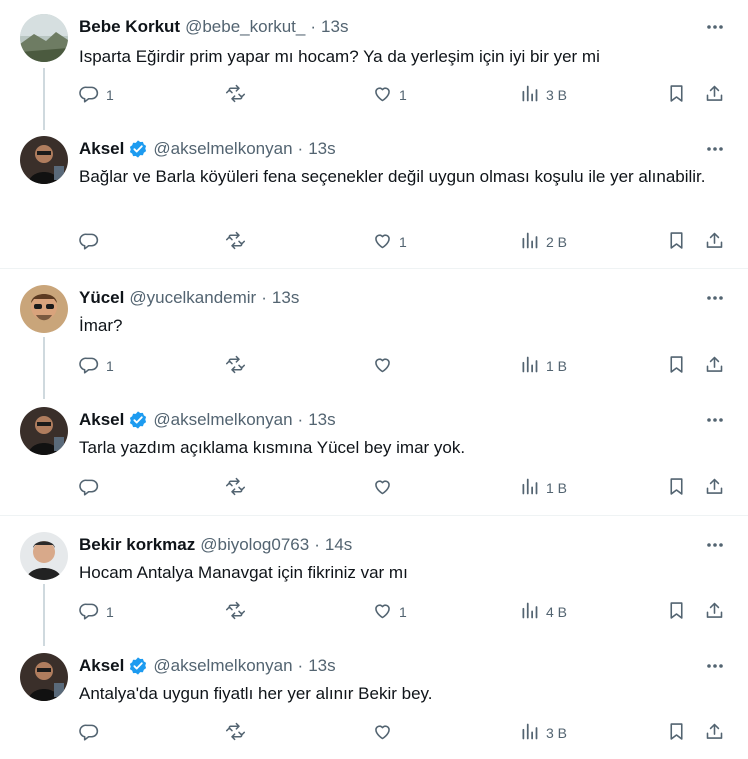 Image resolution: width=748 pixels, height=759 pixels. Describe the element at coordinates (409, 612) in the screenshot. I see `action-bar: 1 1 4 B` at that location.